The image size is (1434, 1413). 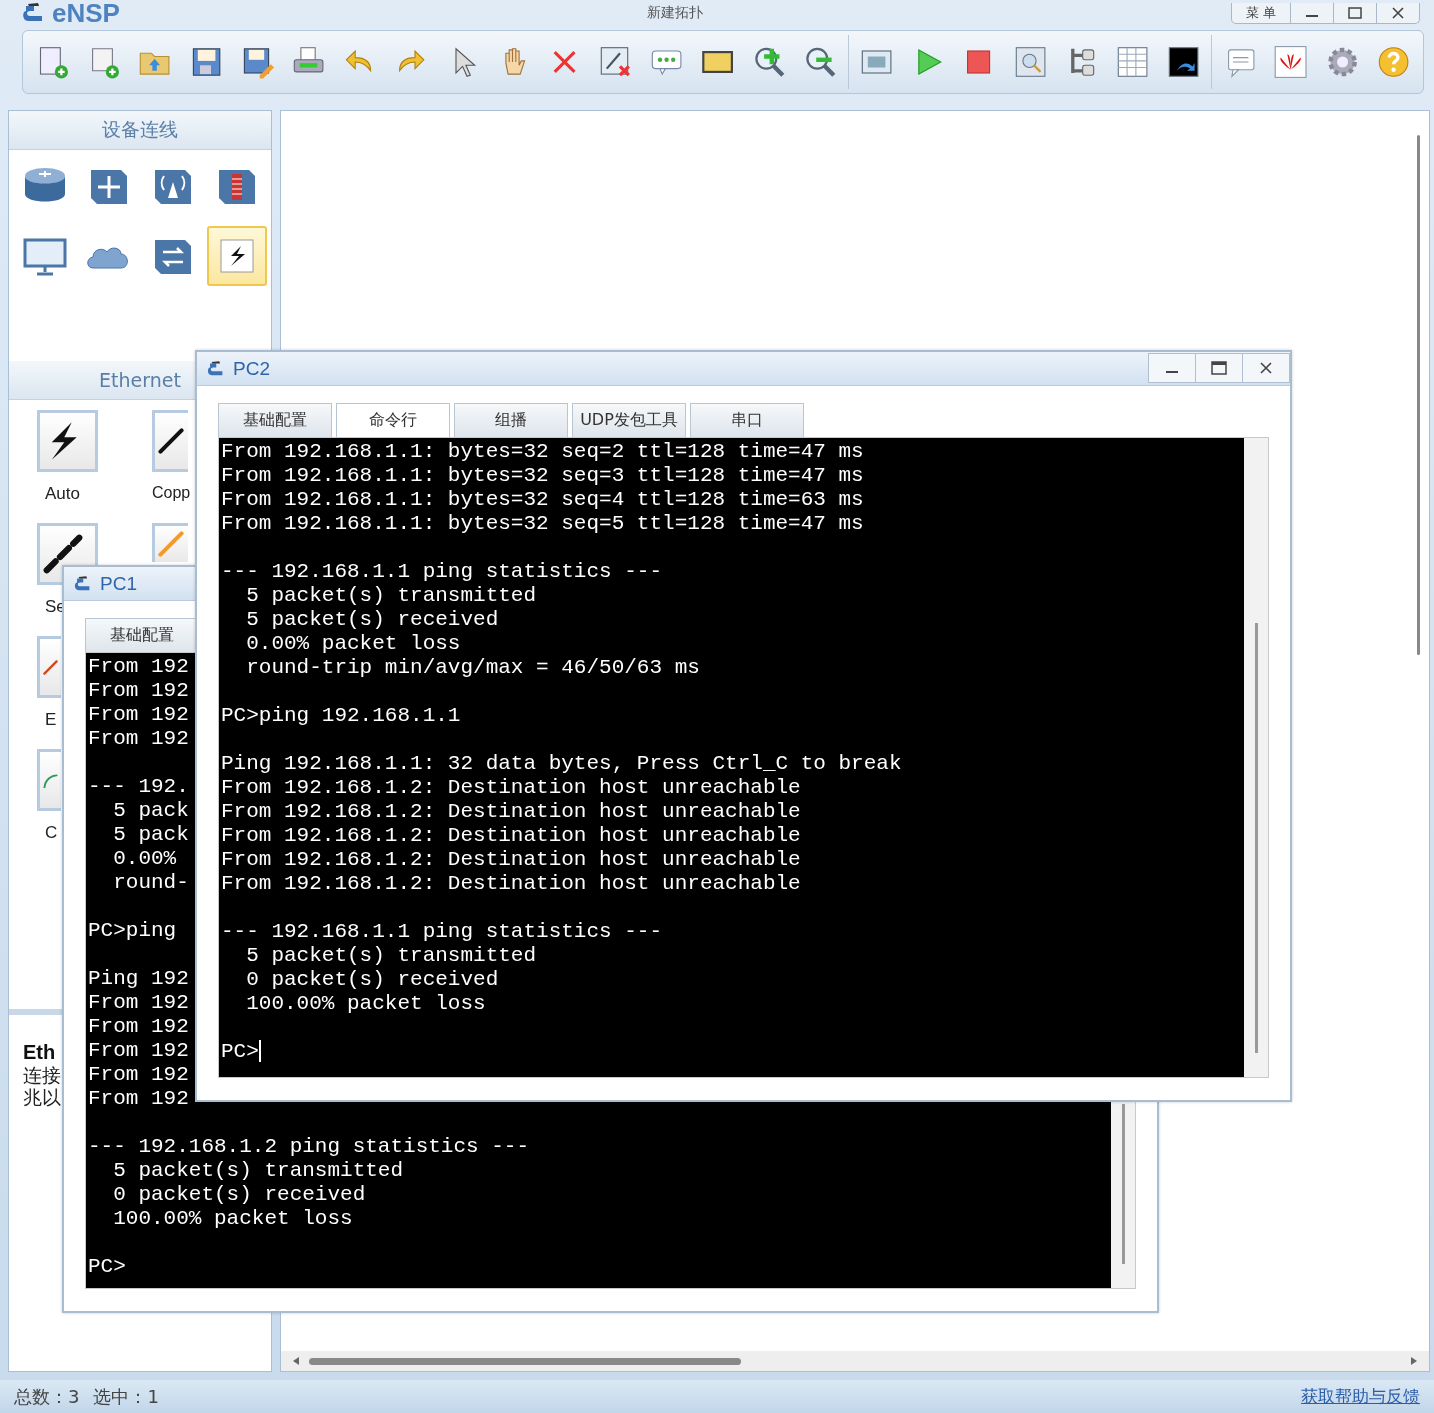 What do you see at coordinates (63, 554) in the screenshot?
I see `dashed-line-icon` at bounding box center [63, 554].